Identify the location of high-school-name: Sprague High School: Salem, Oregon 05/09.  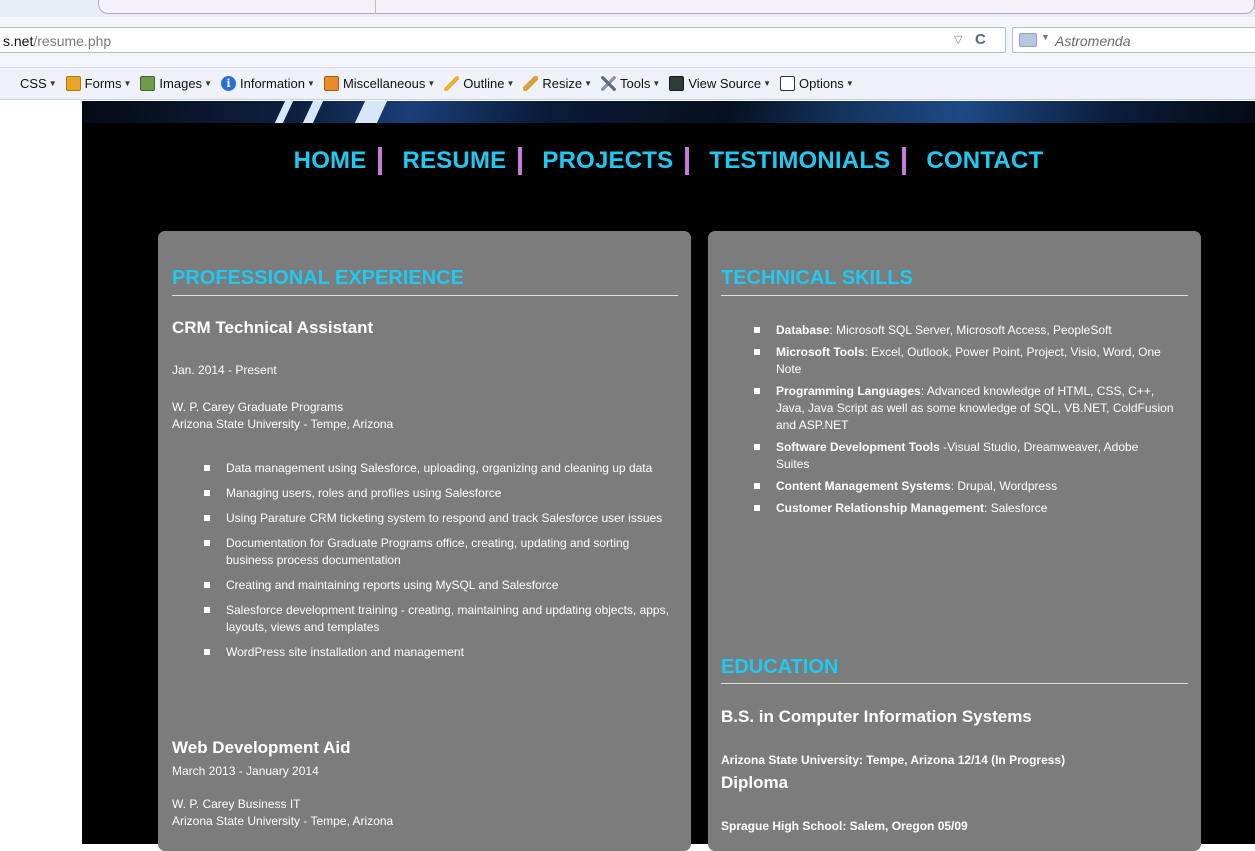
(844, 826).